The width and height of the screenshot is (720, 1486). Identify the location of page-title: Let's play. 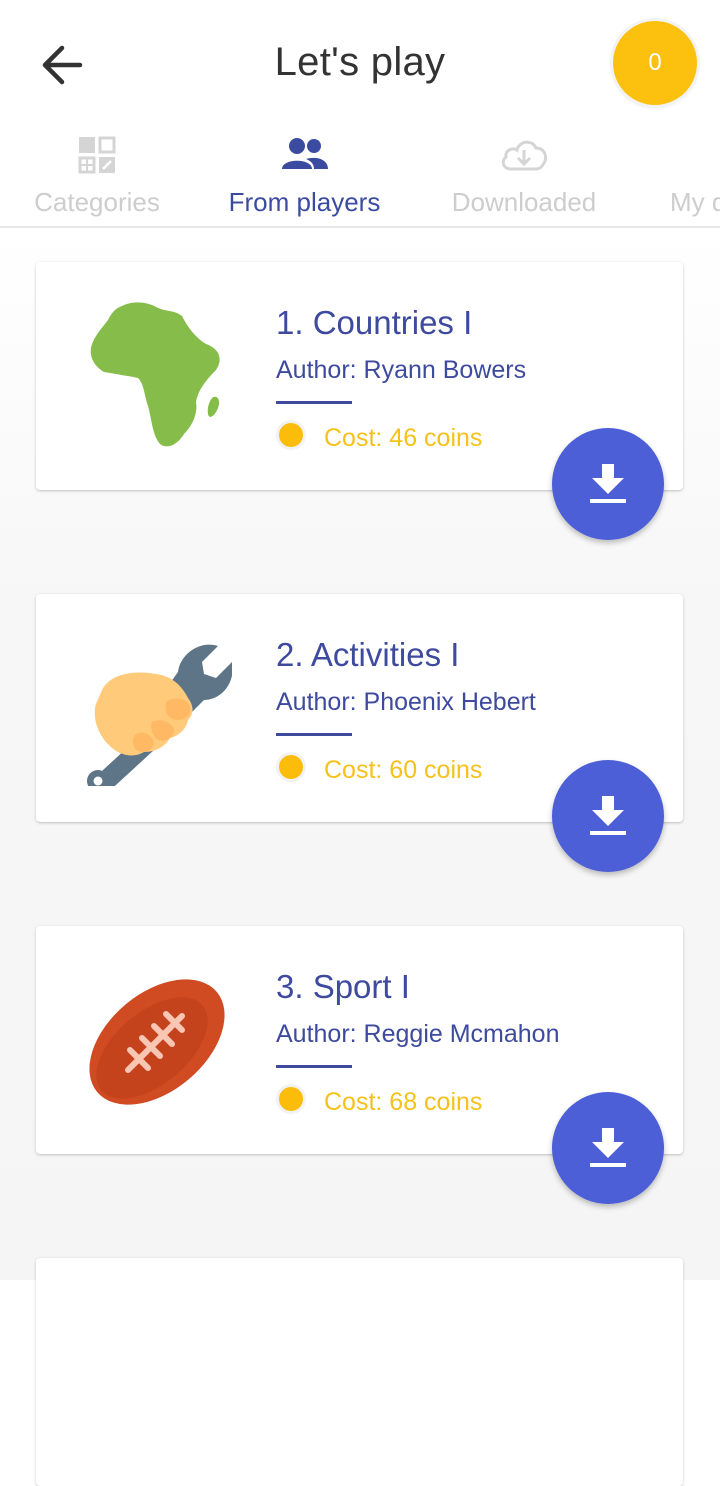
(360, 62).